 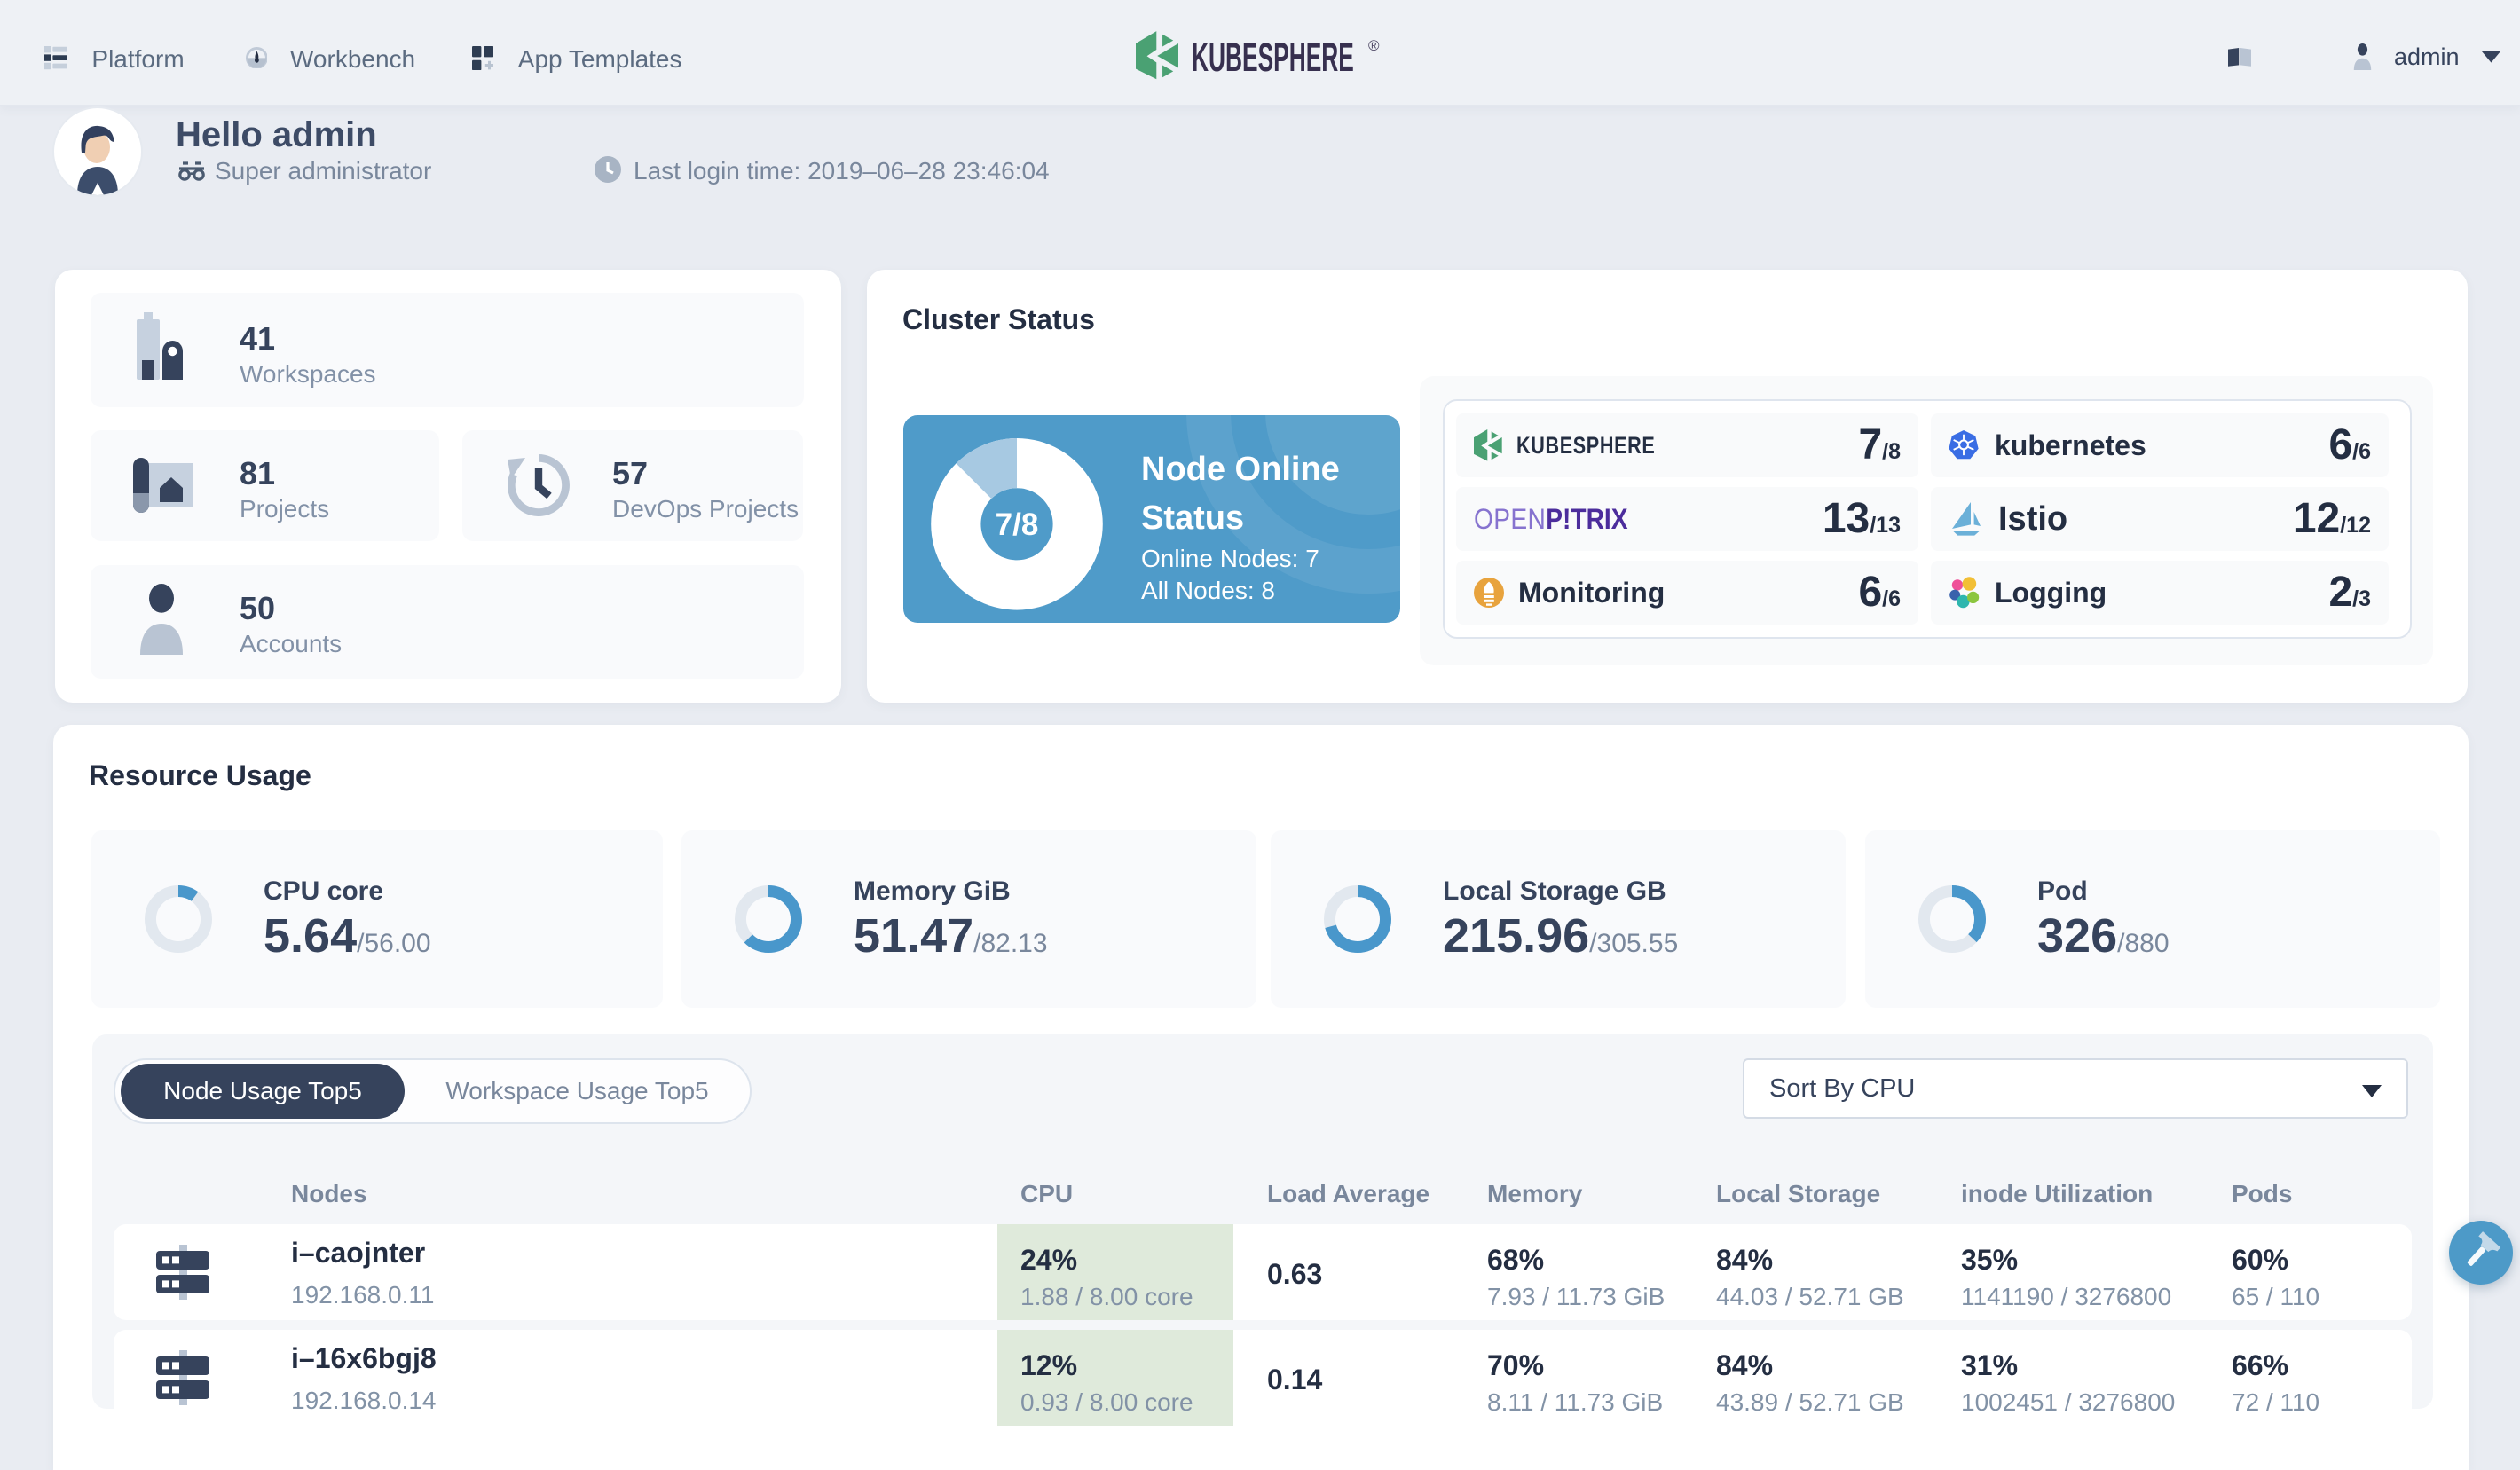 What do you see at coordinates (1017, 524) in the screenshot?
I see `svg-text: 7/8` at bounding box center [1017, 524].